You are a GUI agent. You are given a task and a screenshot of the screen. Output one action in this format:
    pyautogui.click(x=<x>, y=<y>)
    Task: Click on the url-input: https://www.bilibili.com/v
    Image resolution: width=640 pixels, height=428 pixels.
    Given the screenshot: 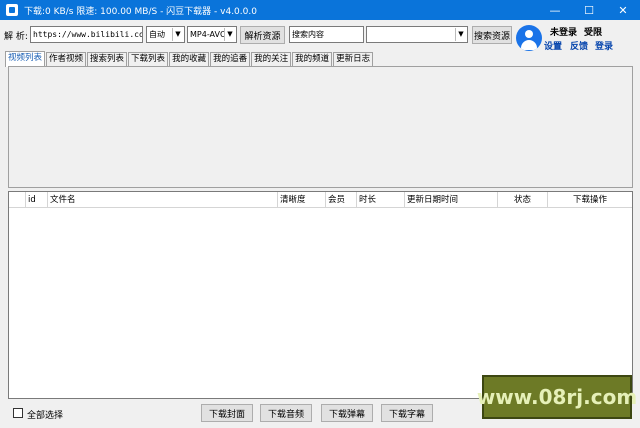 What is the action you would take?
    pyautogui.click(x=86, y=34)
    